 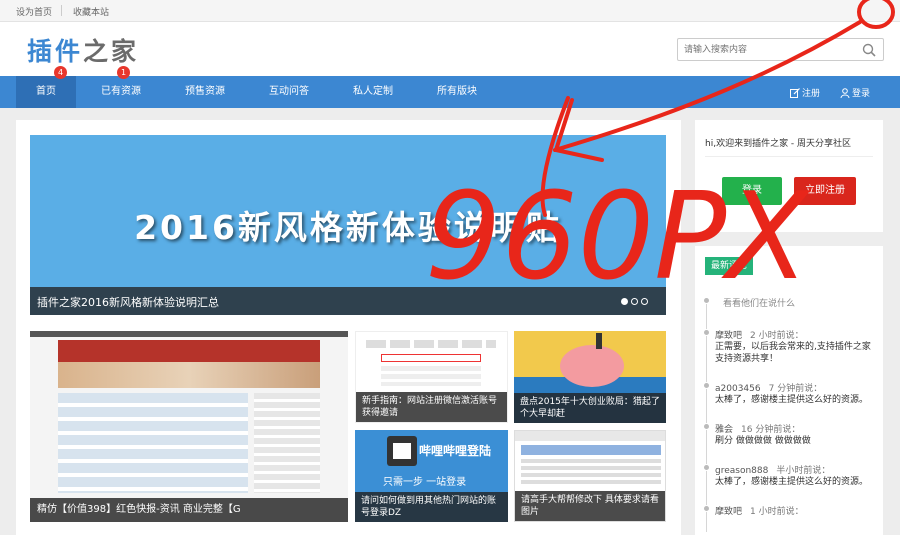 I want to click on annotation-circle, so click(x=876, y=14).